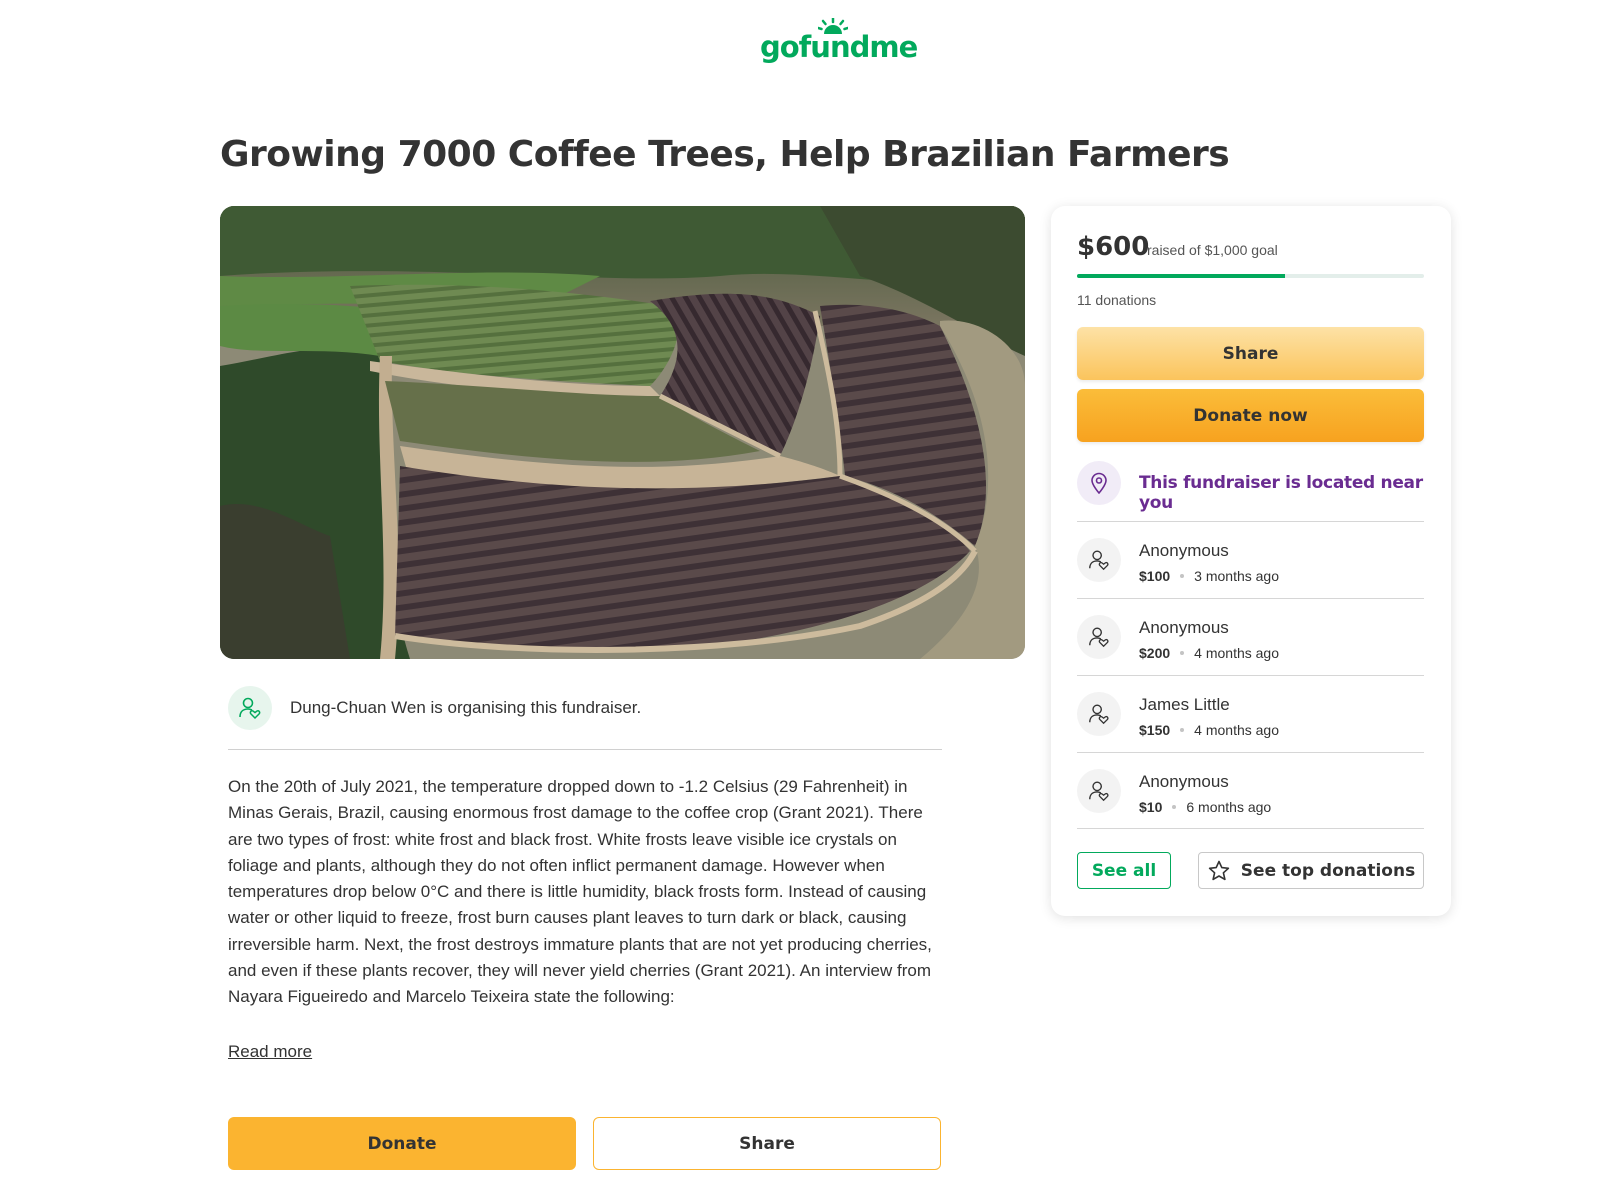  I want to click on donor-meta: $10 6 months ago, so click(1205, 807).